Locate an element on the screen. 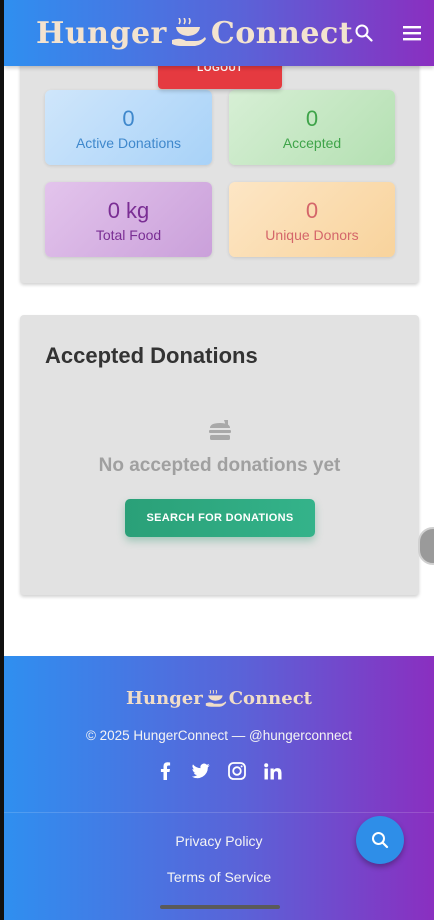 This screenshot has height=920, width=434. instagram-icon is located at coordinates (237, 771).